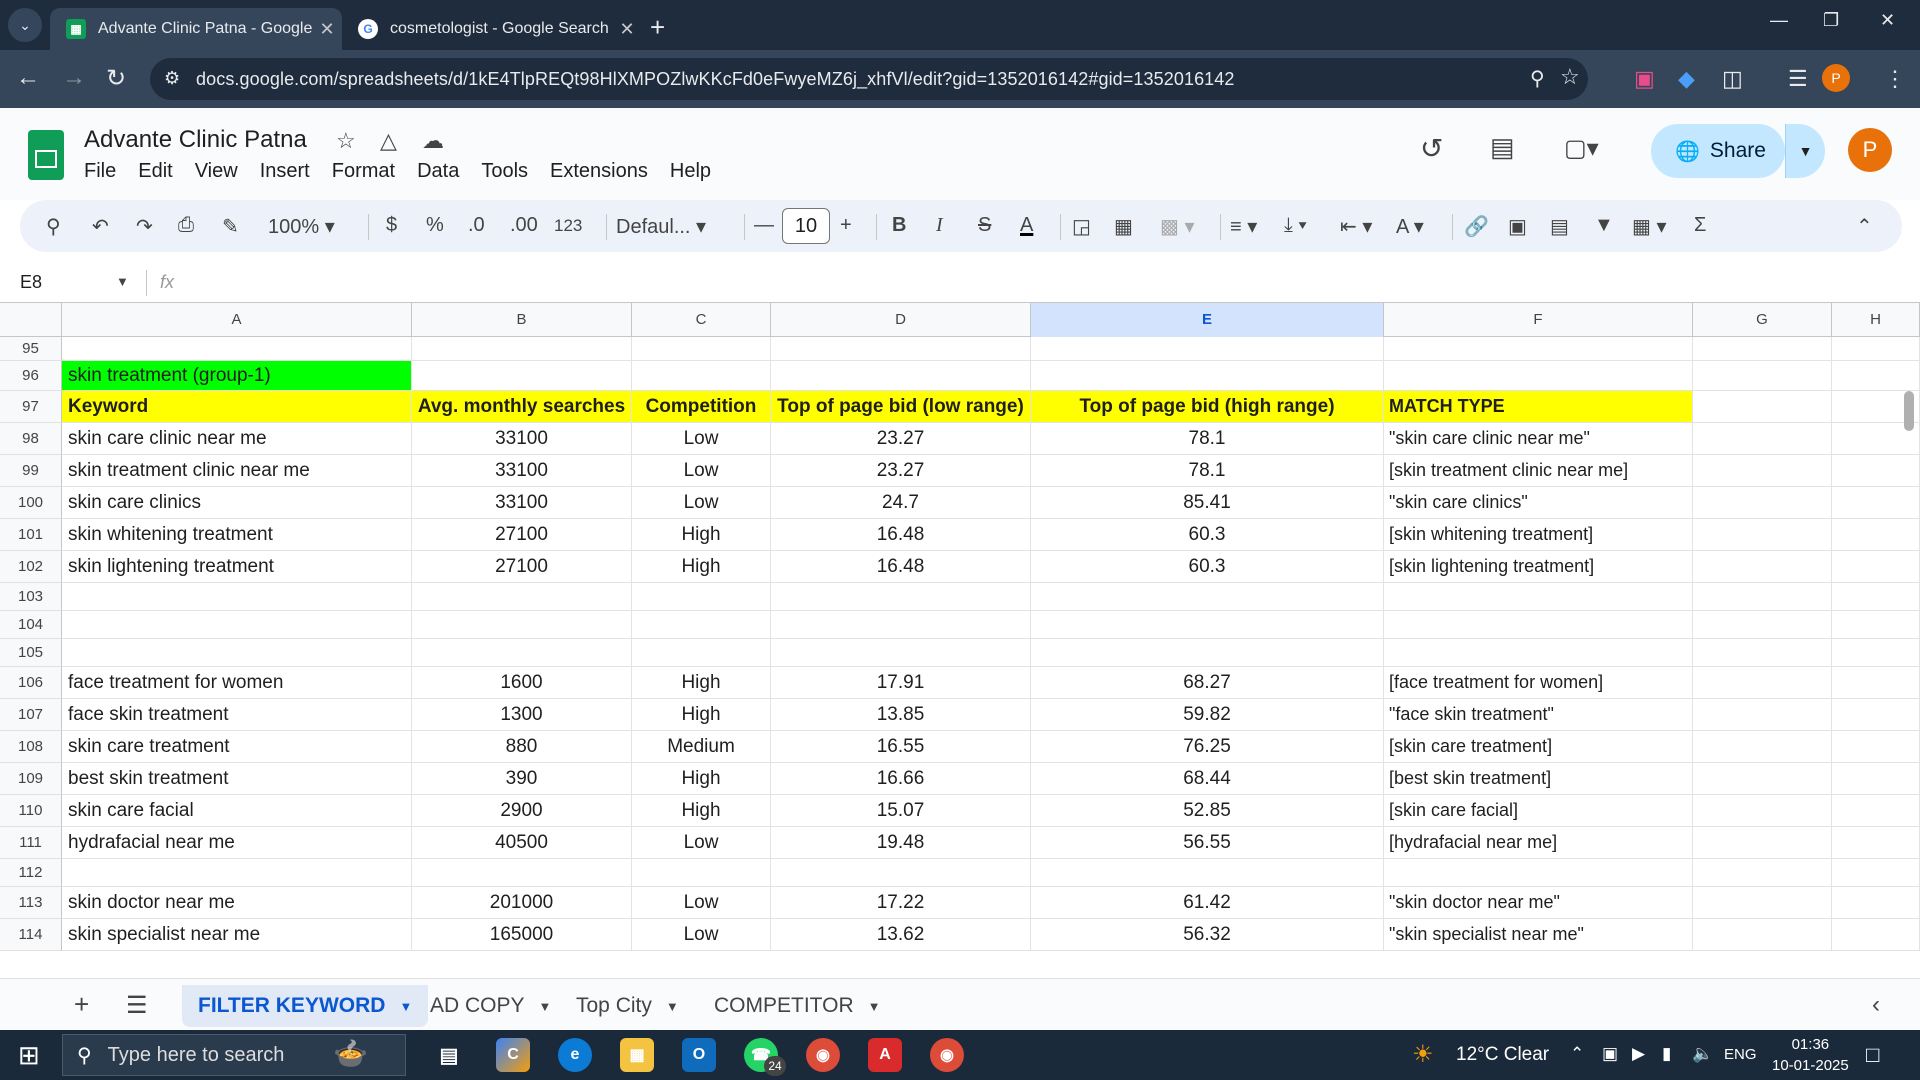  I want to click on table-cell: 201000, so click(522, 903).